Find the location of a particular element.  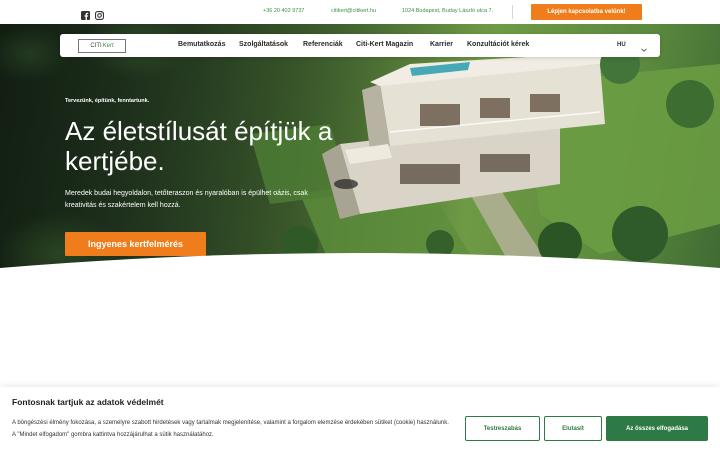

logo-script: Kert is located at coordinates (108, 46).